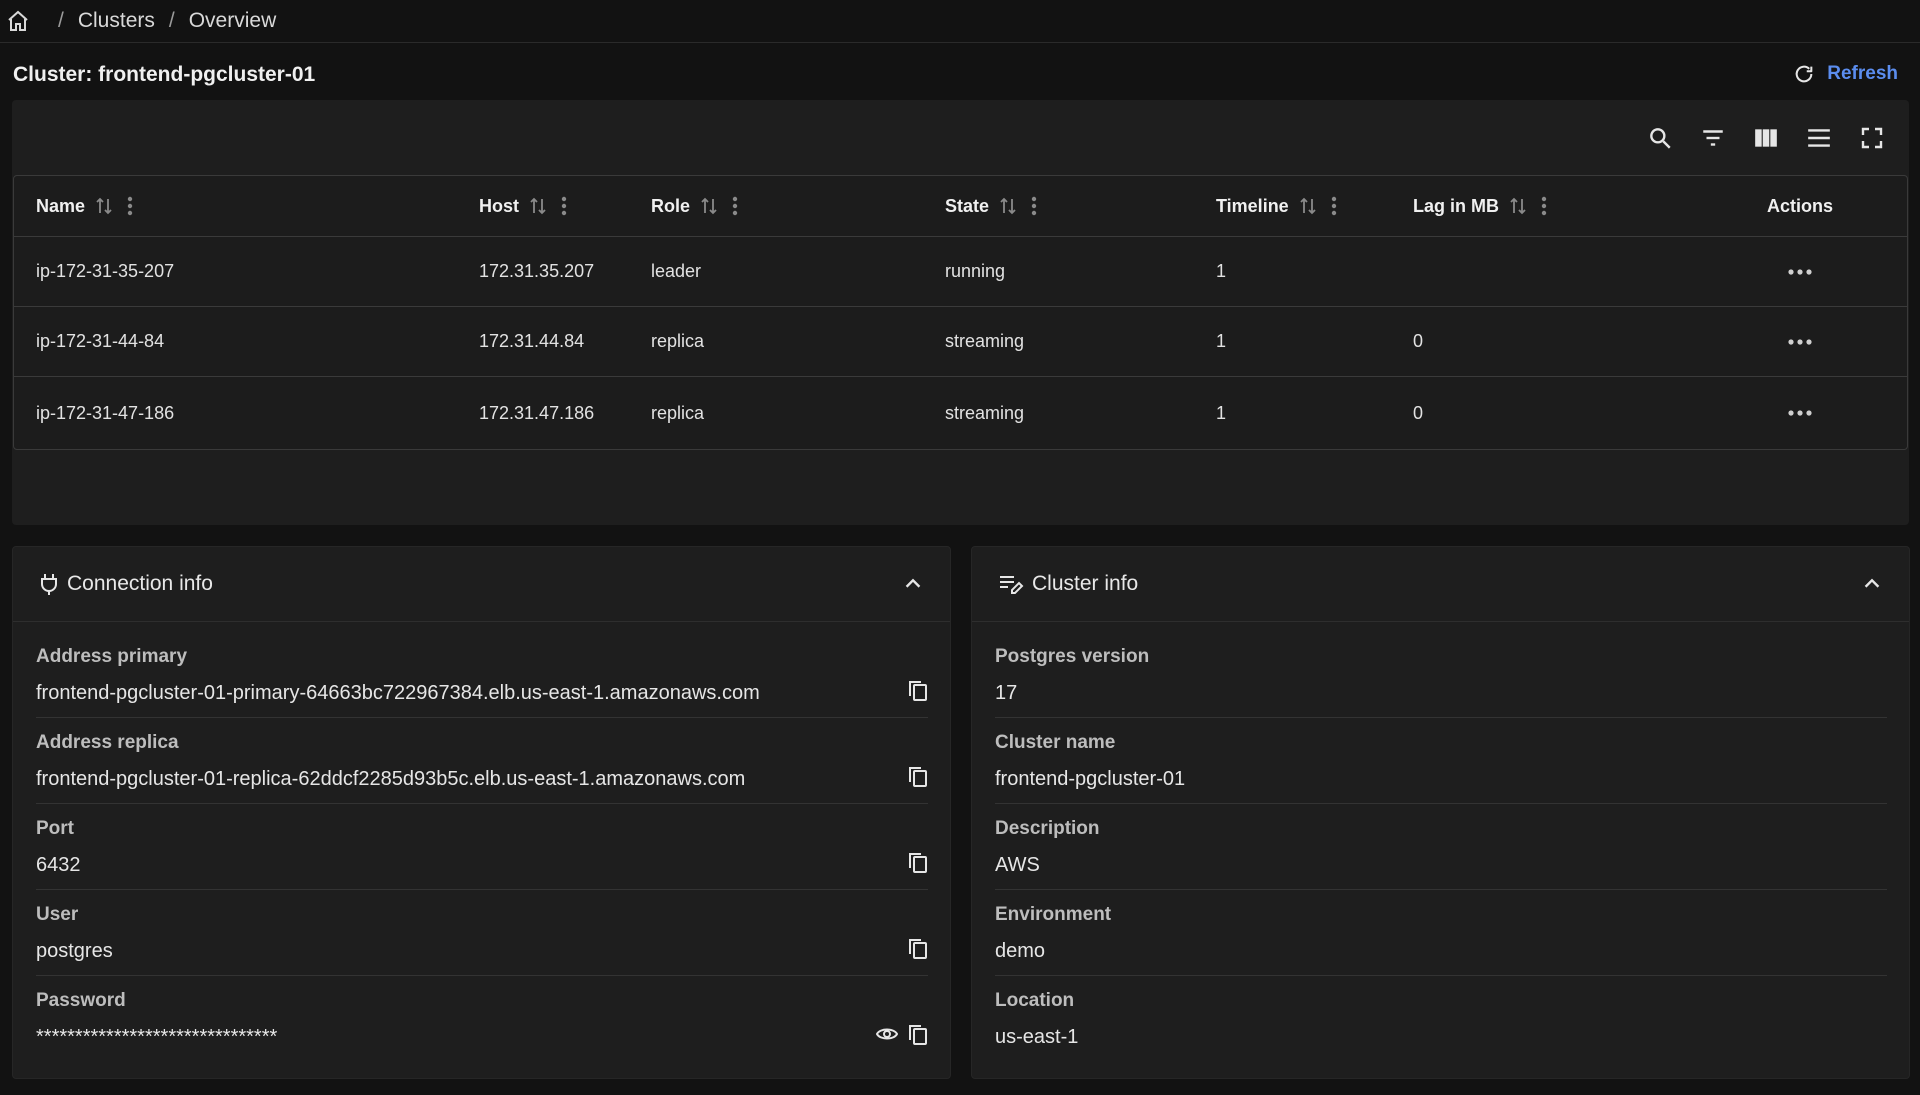 This screenshot has height=1095, width=1920. I want to click on cell-host: 172.31.35.207, so click(537, 271).